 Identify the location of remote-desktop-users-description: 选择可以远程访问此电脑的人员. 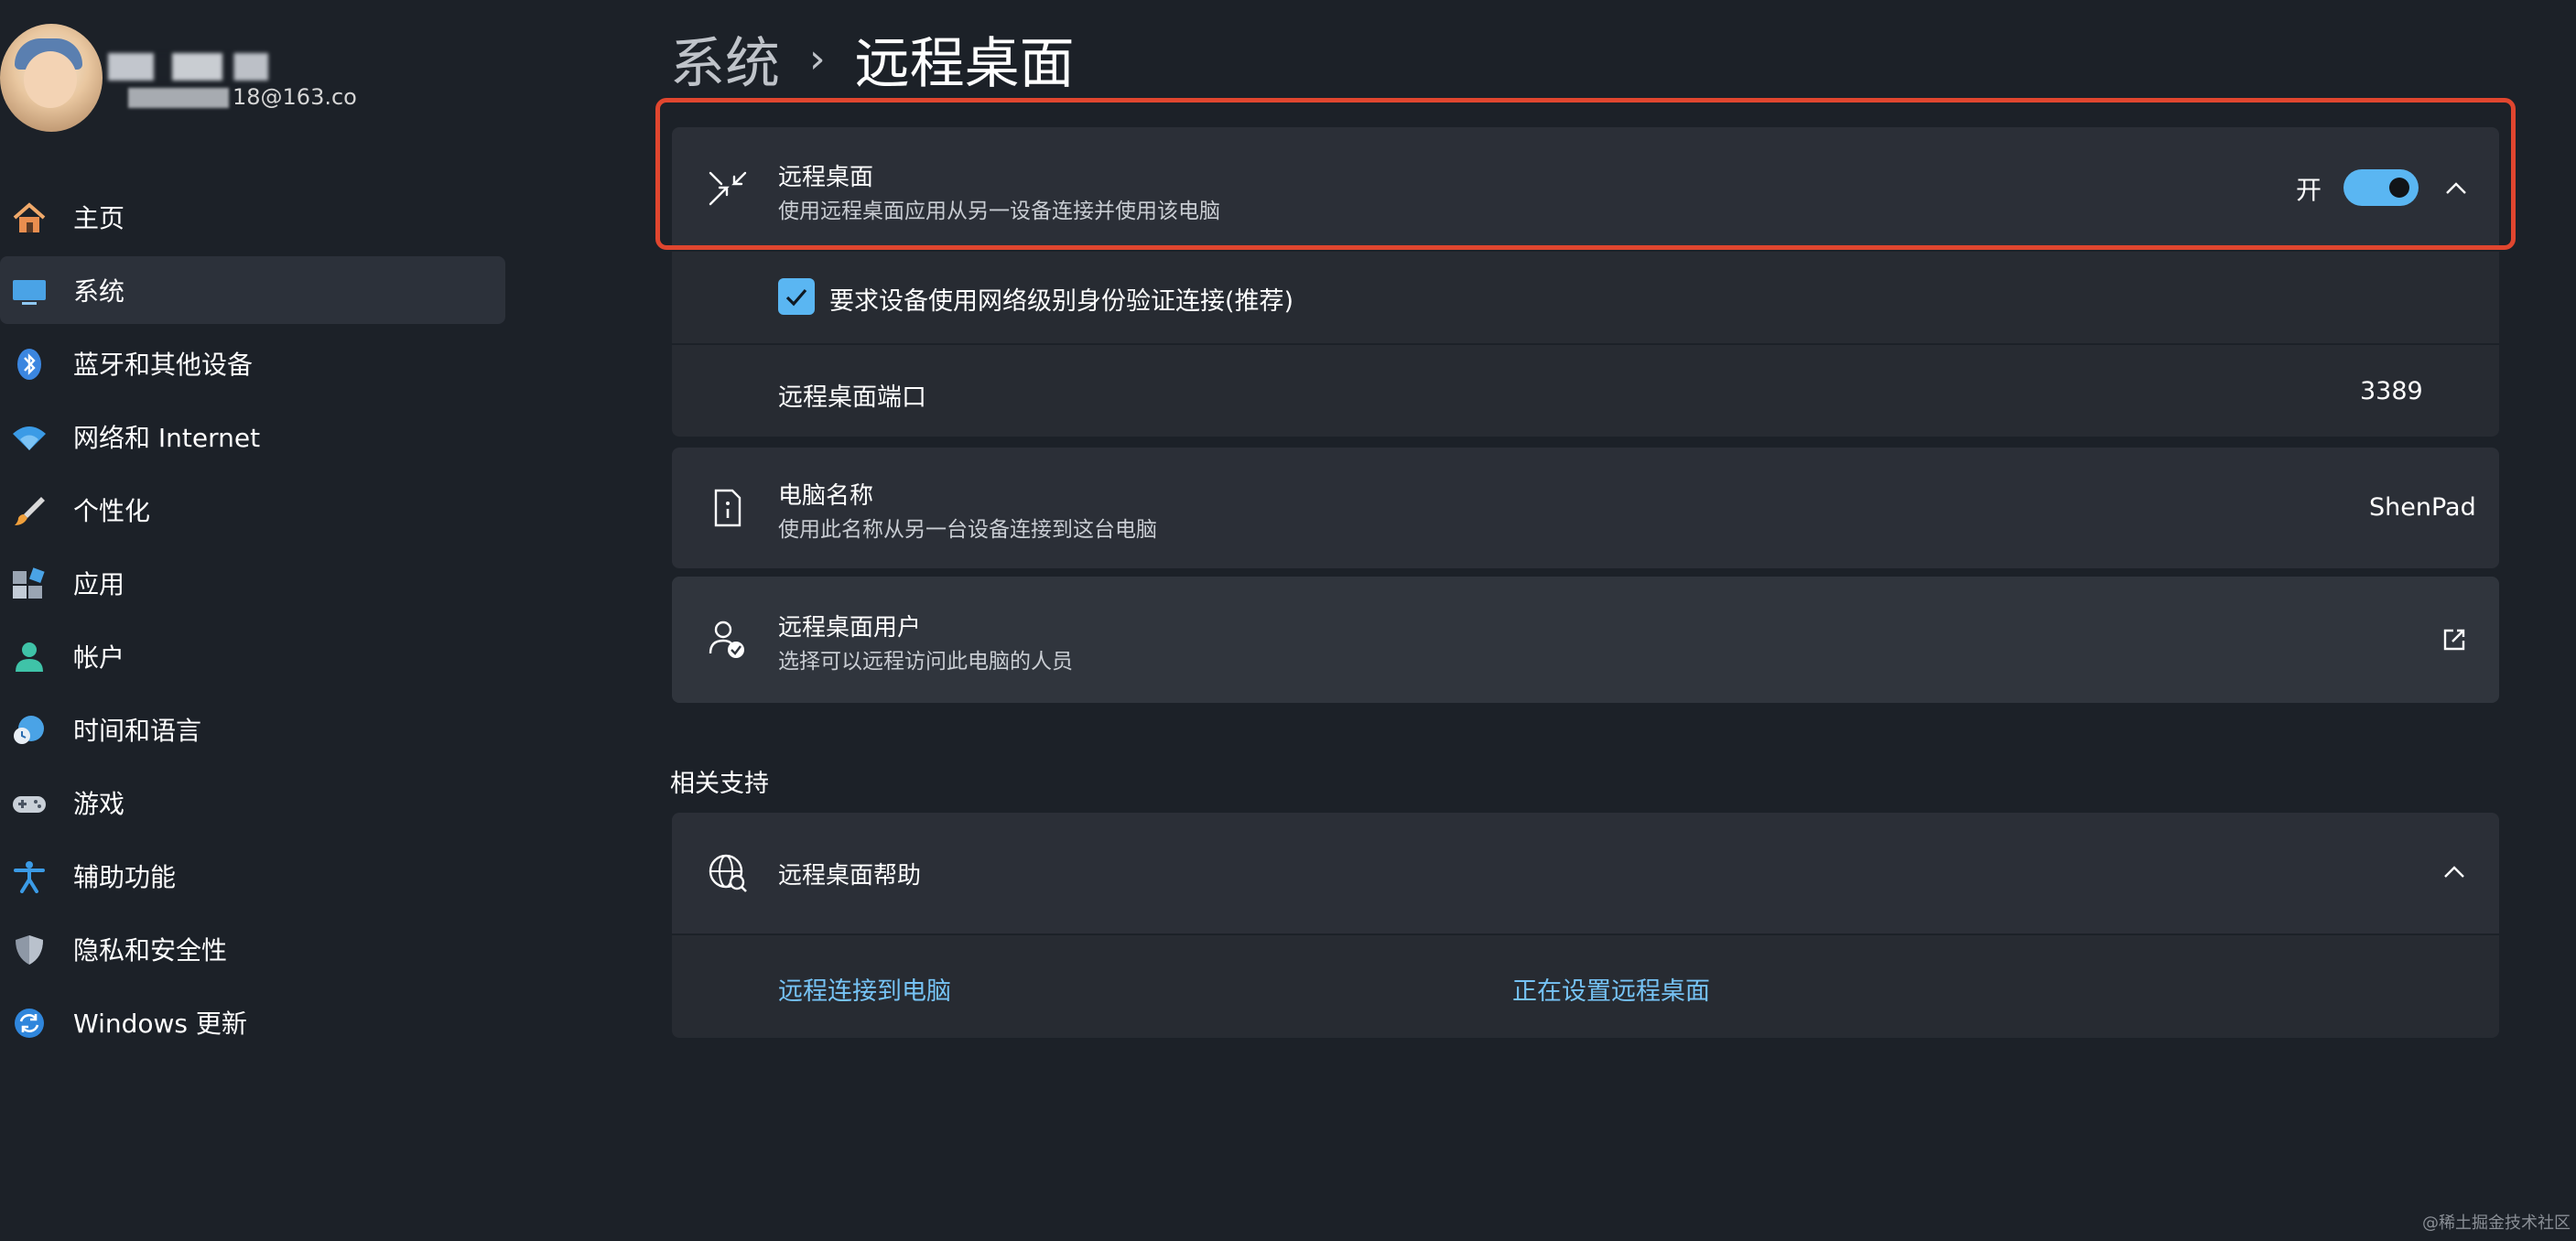
(926, 662).